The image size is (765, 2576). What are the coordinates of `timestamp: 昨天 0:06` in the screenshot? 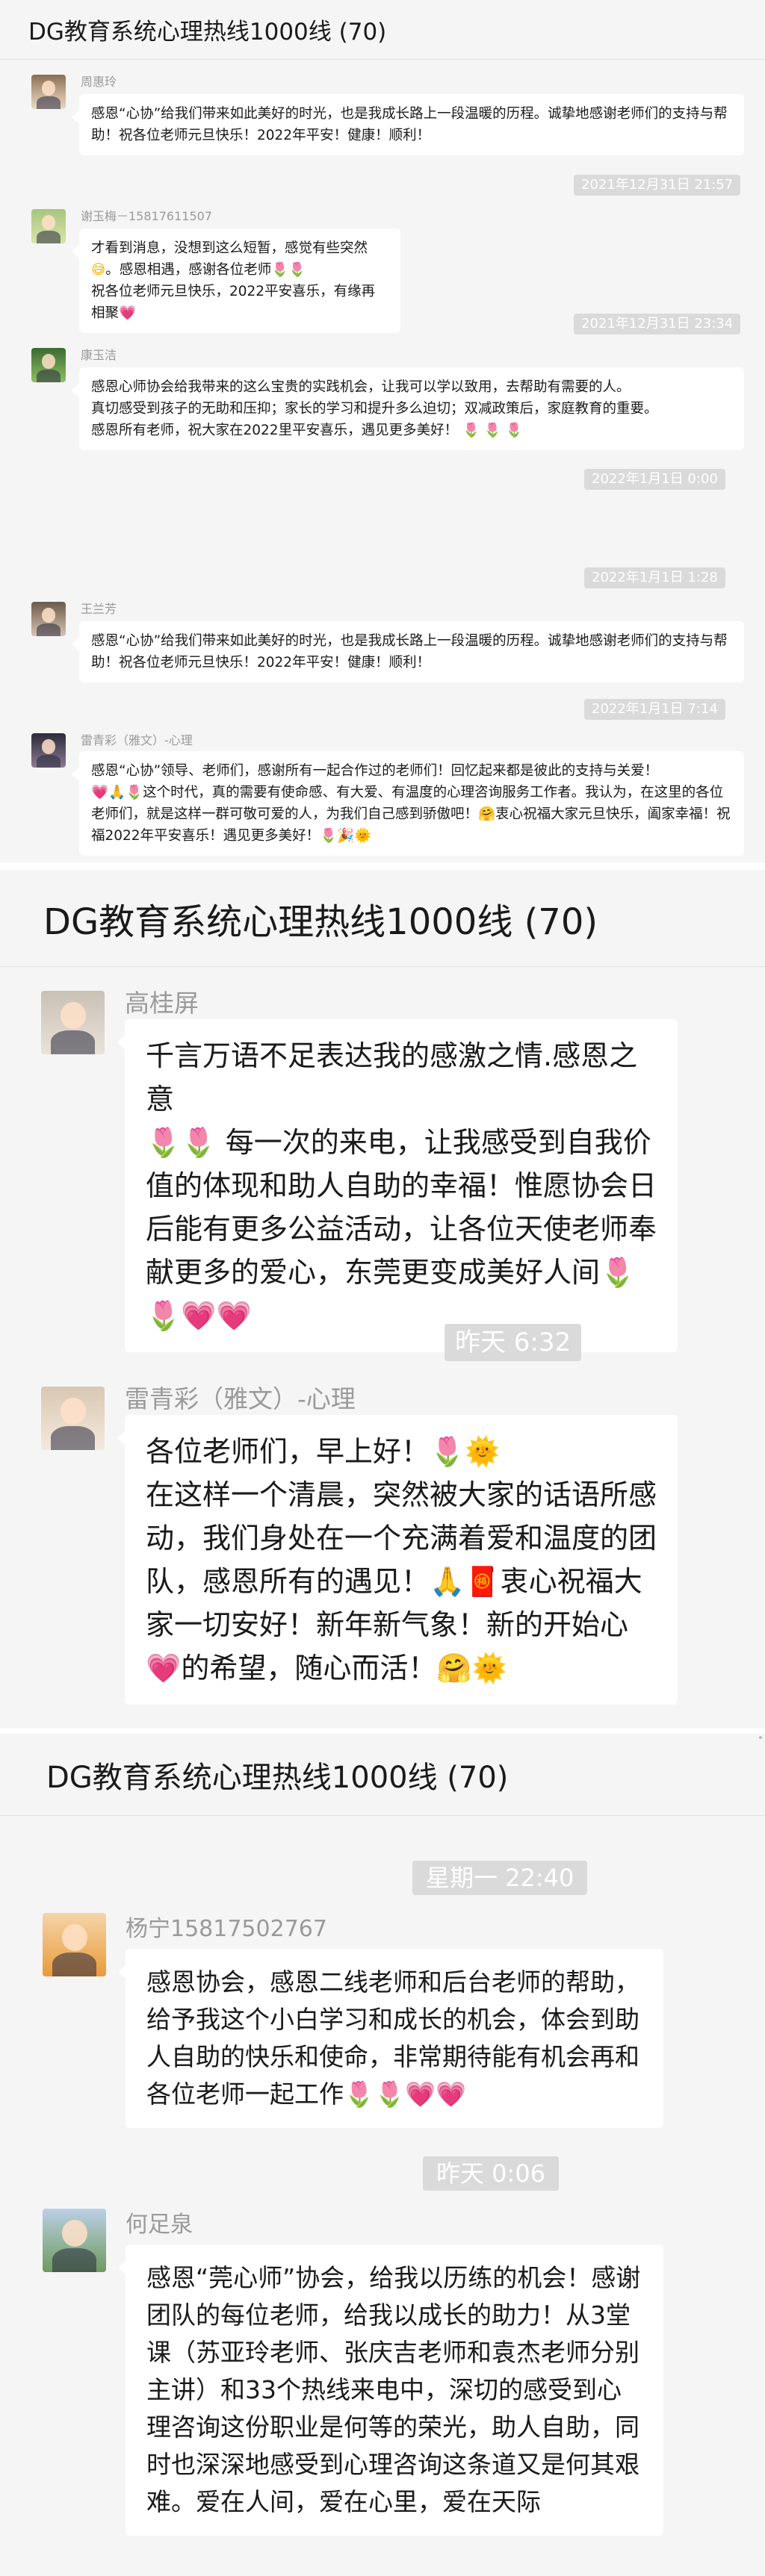 It's located at (491, 2173).